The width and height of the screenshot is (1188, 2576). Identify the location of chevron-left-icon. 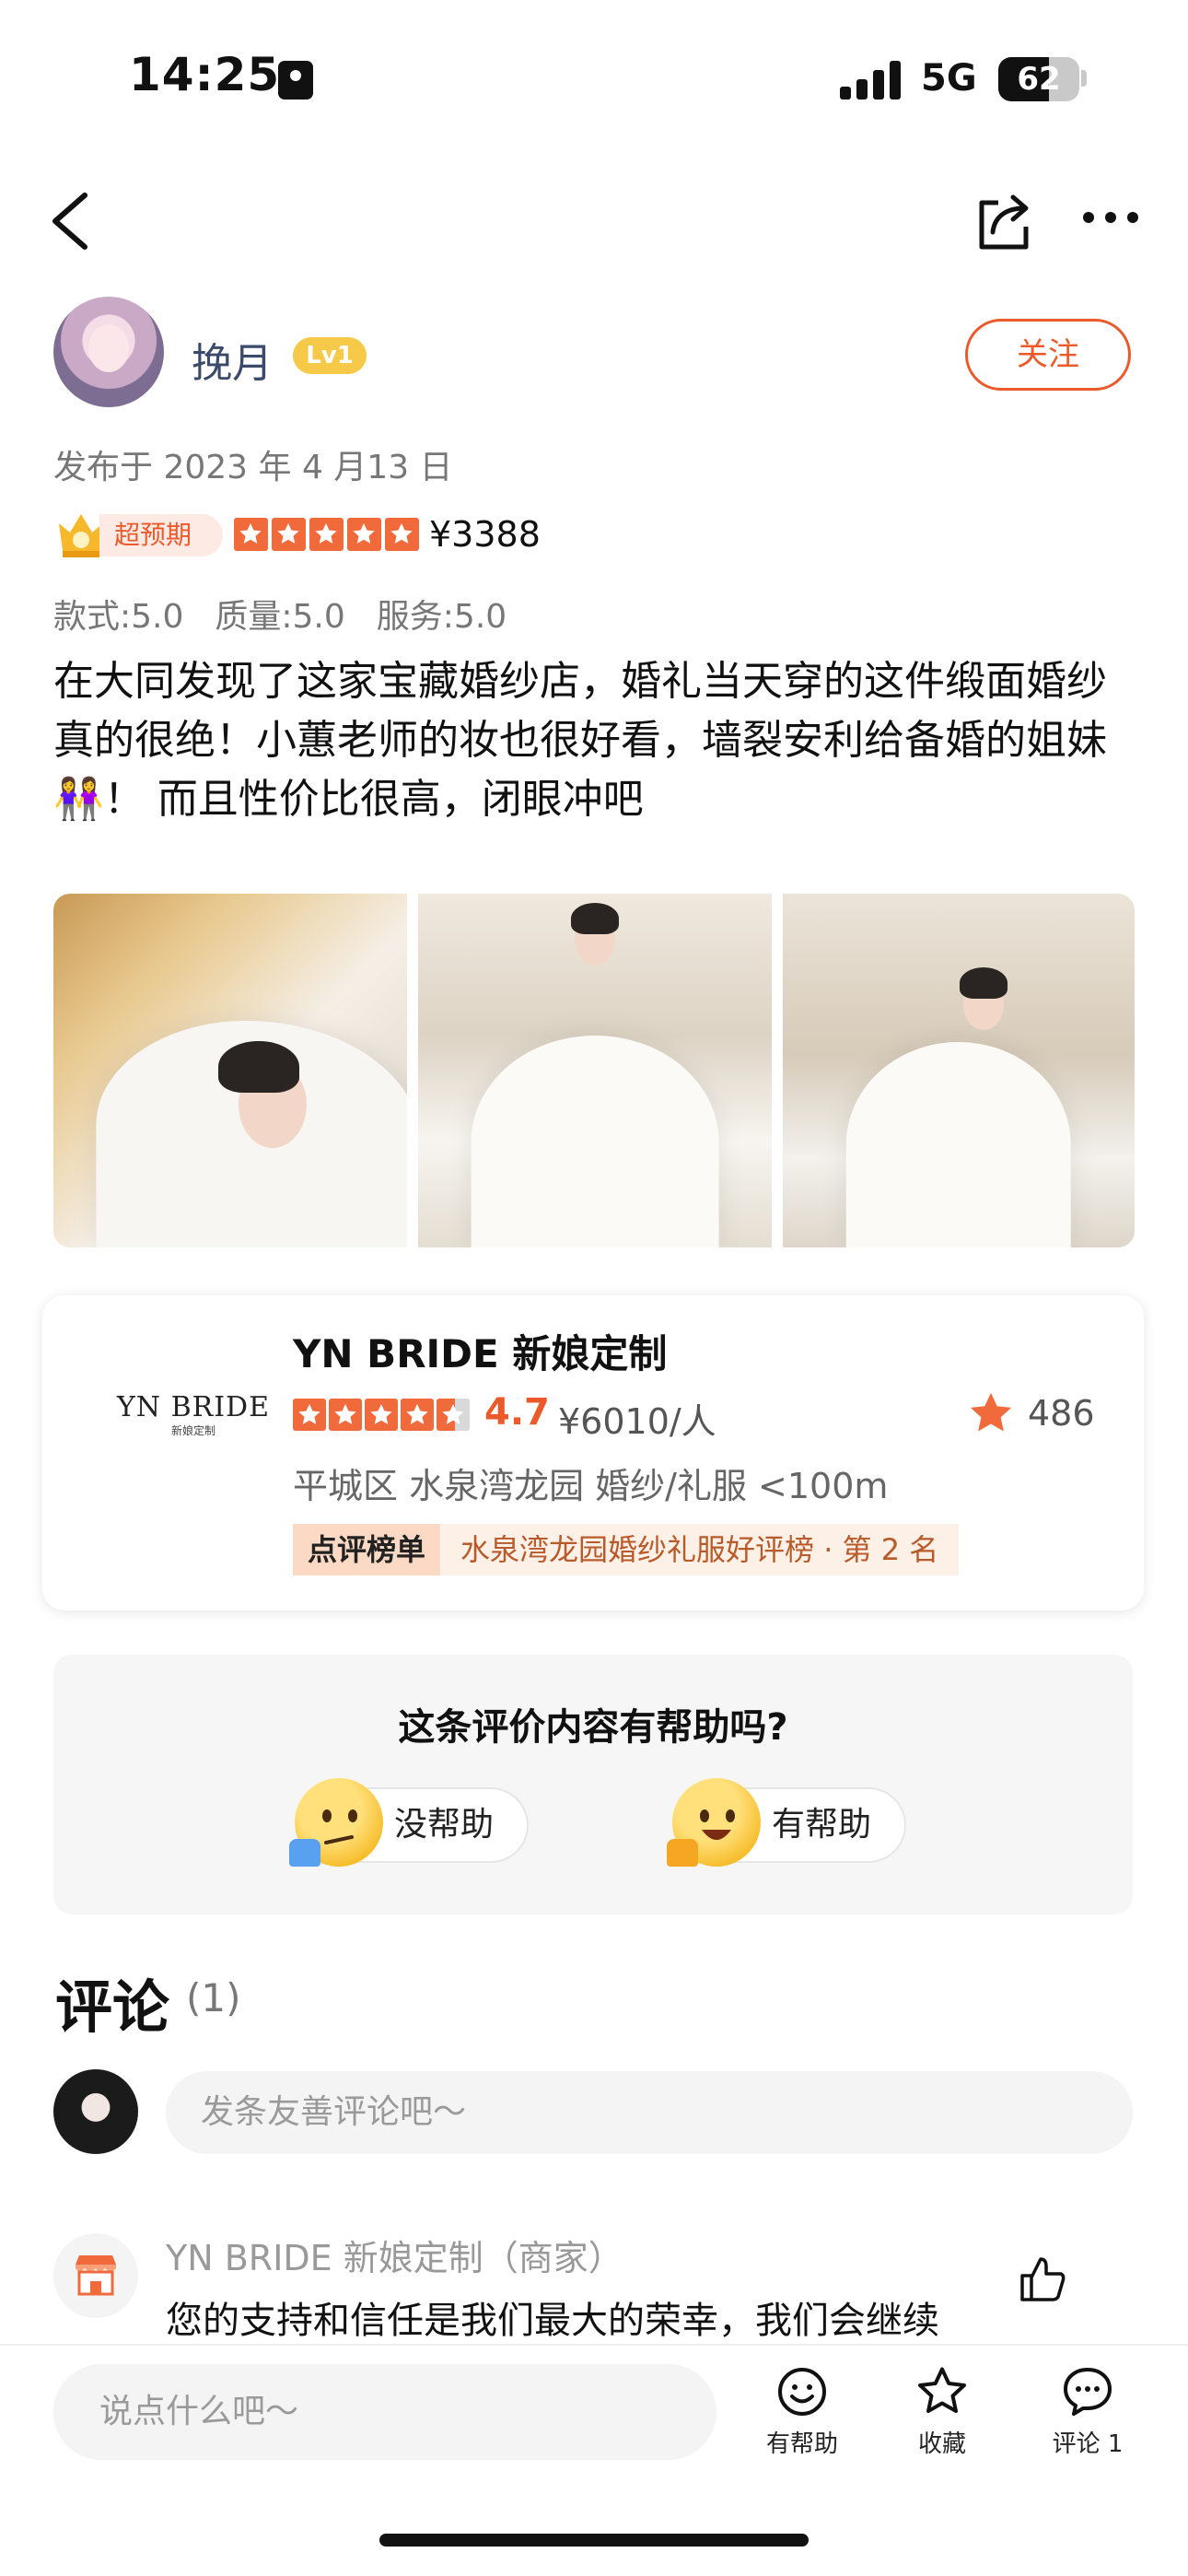
(76, 221).